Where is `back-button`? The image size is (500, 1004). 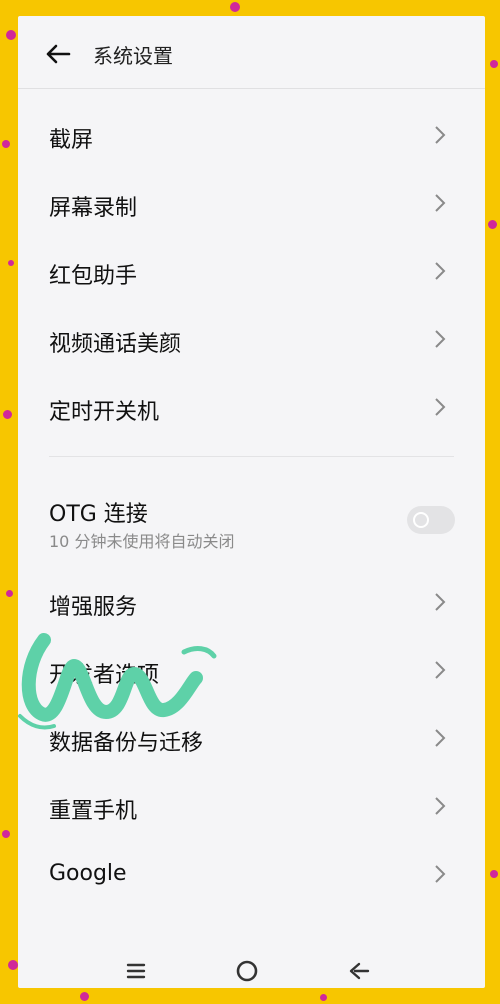 back-button is located at coordinates (58, 54).